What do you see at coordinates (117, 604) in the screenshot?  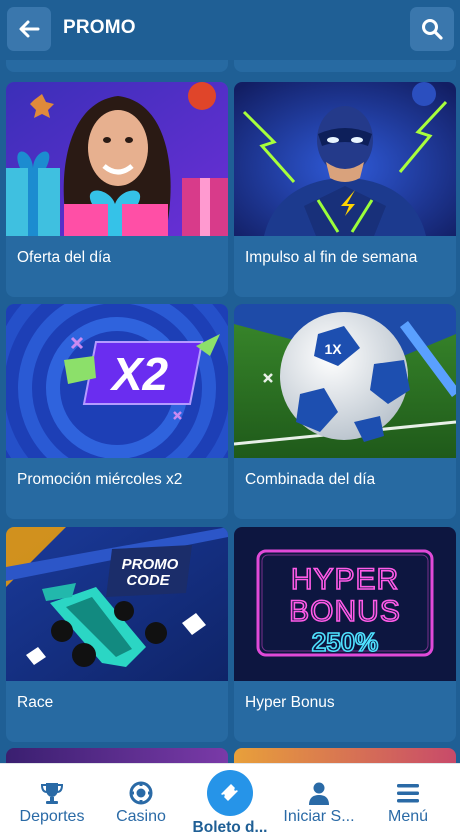 I see `promo-image-race: PROMO CODE` at bounding box center [117, 604].